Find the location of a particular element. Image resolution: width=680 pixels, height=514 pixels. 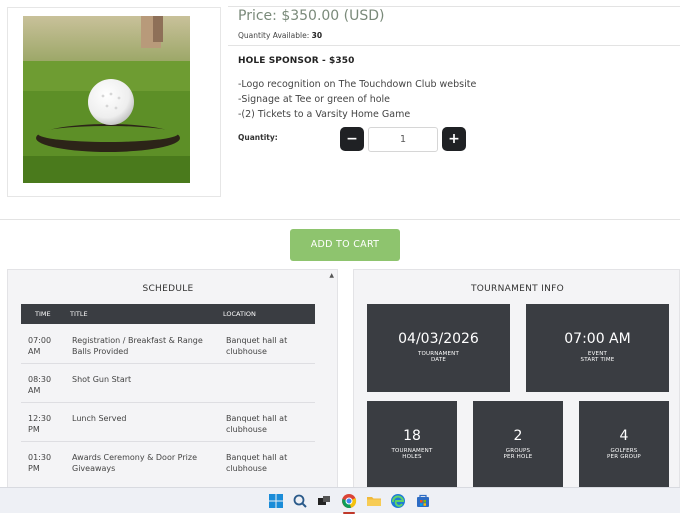

tournament-holes-tile: 18 TOURNAMENT HOLES is located at coordinates (412, 444).